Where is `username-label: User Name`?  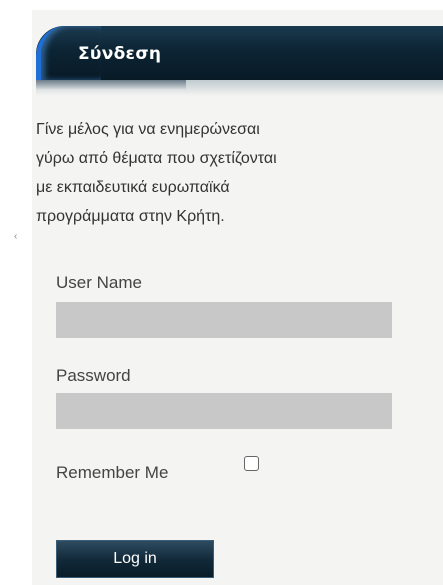 username-label: User Name is located at coordinates (99, 282).